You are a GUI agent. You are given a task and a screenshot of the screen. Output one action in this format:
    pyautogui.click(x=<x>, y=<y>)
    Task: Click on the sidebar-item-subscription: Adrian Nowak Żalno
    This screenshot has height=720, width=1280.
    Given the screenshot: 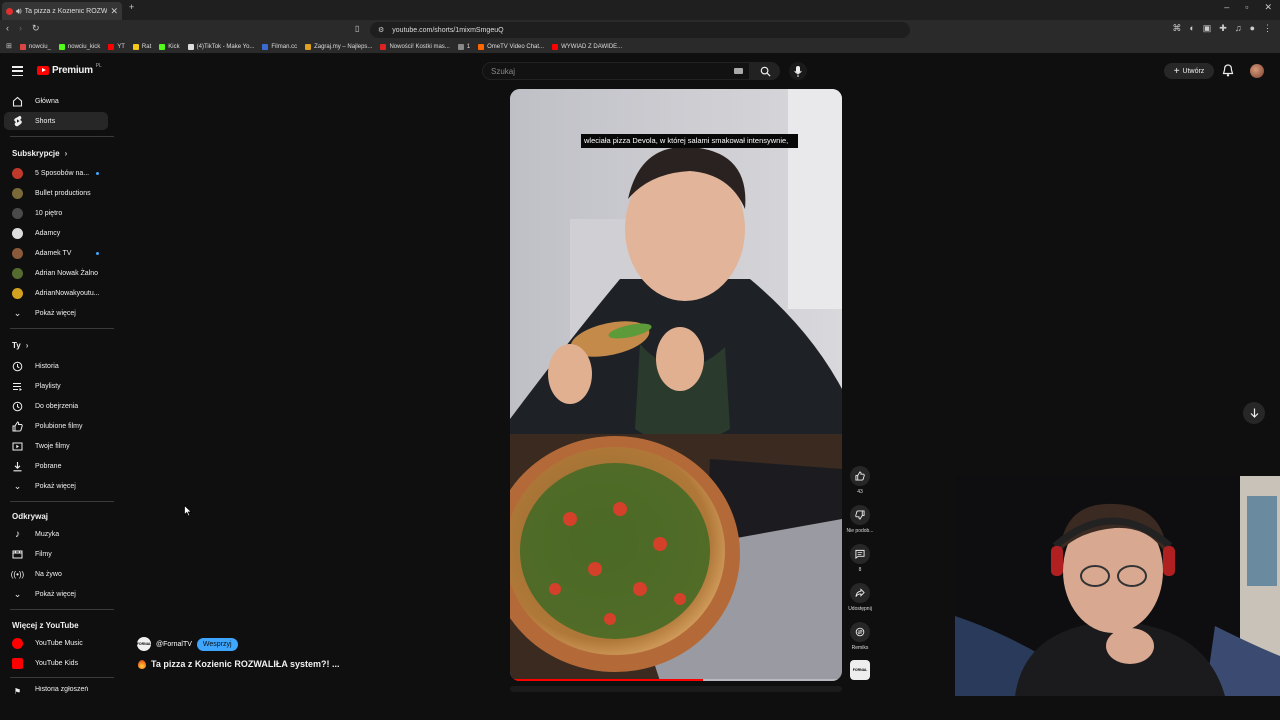 What is the action you would take?
    pyautogui.click(x=56, y=273)
    